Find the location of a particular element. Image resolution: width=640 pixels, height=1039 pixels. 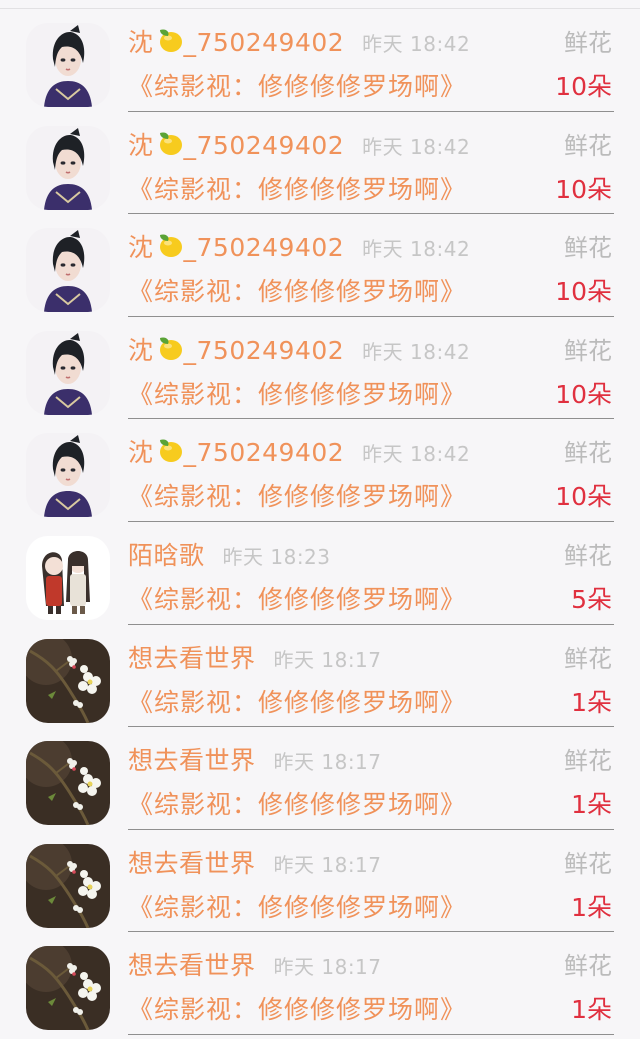

couple-chibi-avatar is located at coordinates (68, 577).